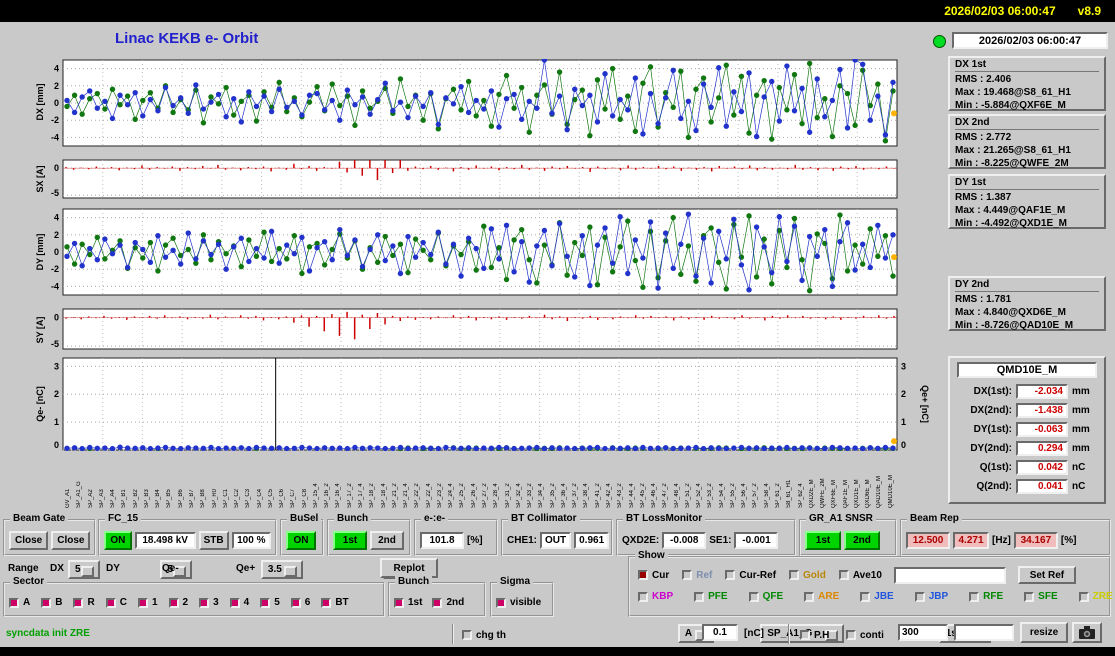 Image resolution: width=1115 pixels, height=656 pixels. What do you see at coordinates (118, 540) in the screenshot?
I see `fc15-on-button: ON` at bounding box center [118, 540].